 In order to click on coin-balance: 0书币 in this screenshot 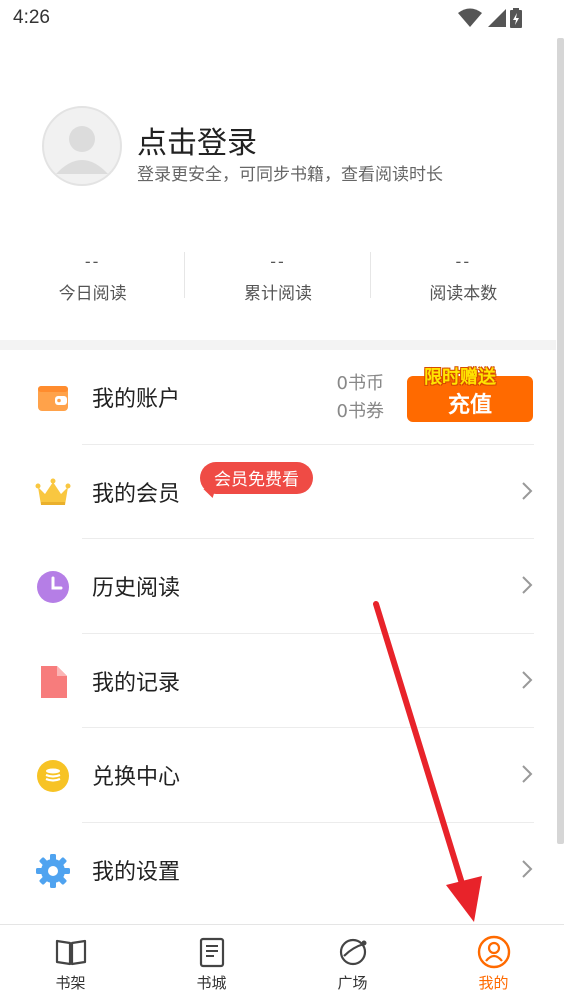, I will do `click(360, 383)`.